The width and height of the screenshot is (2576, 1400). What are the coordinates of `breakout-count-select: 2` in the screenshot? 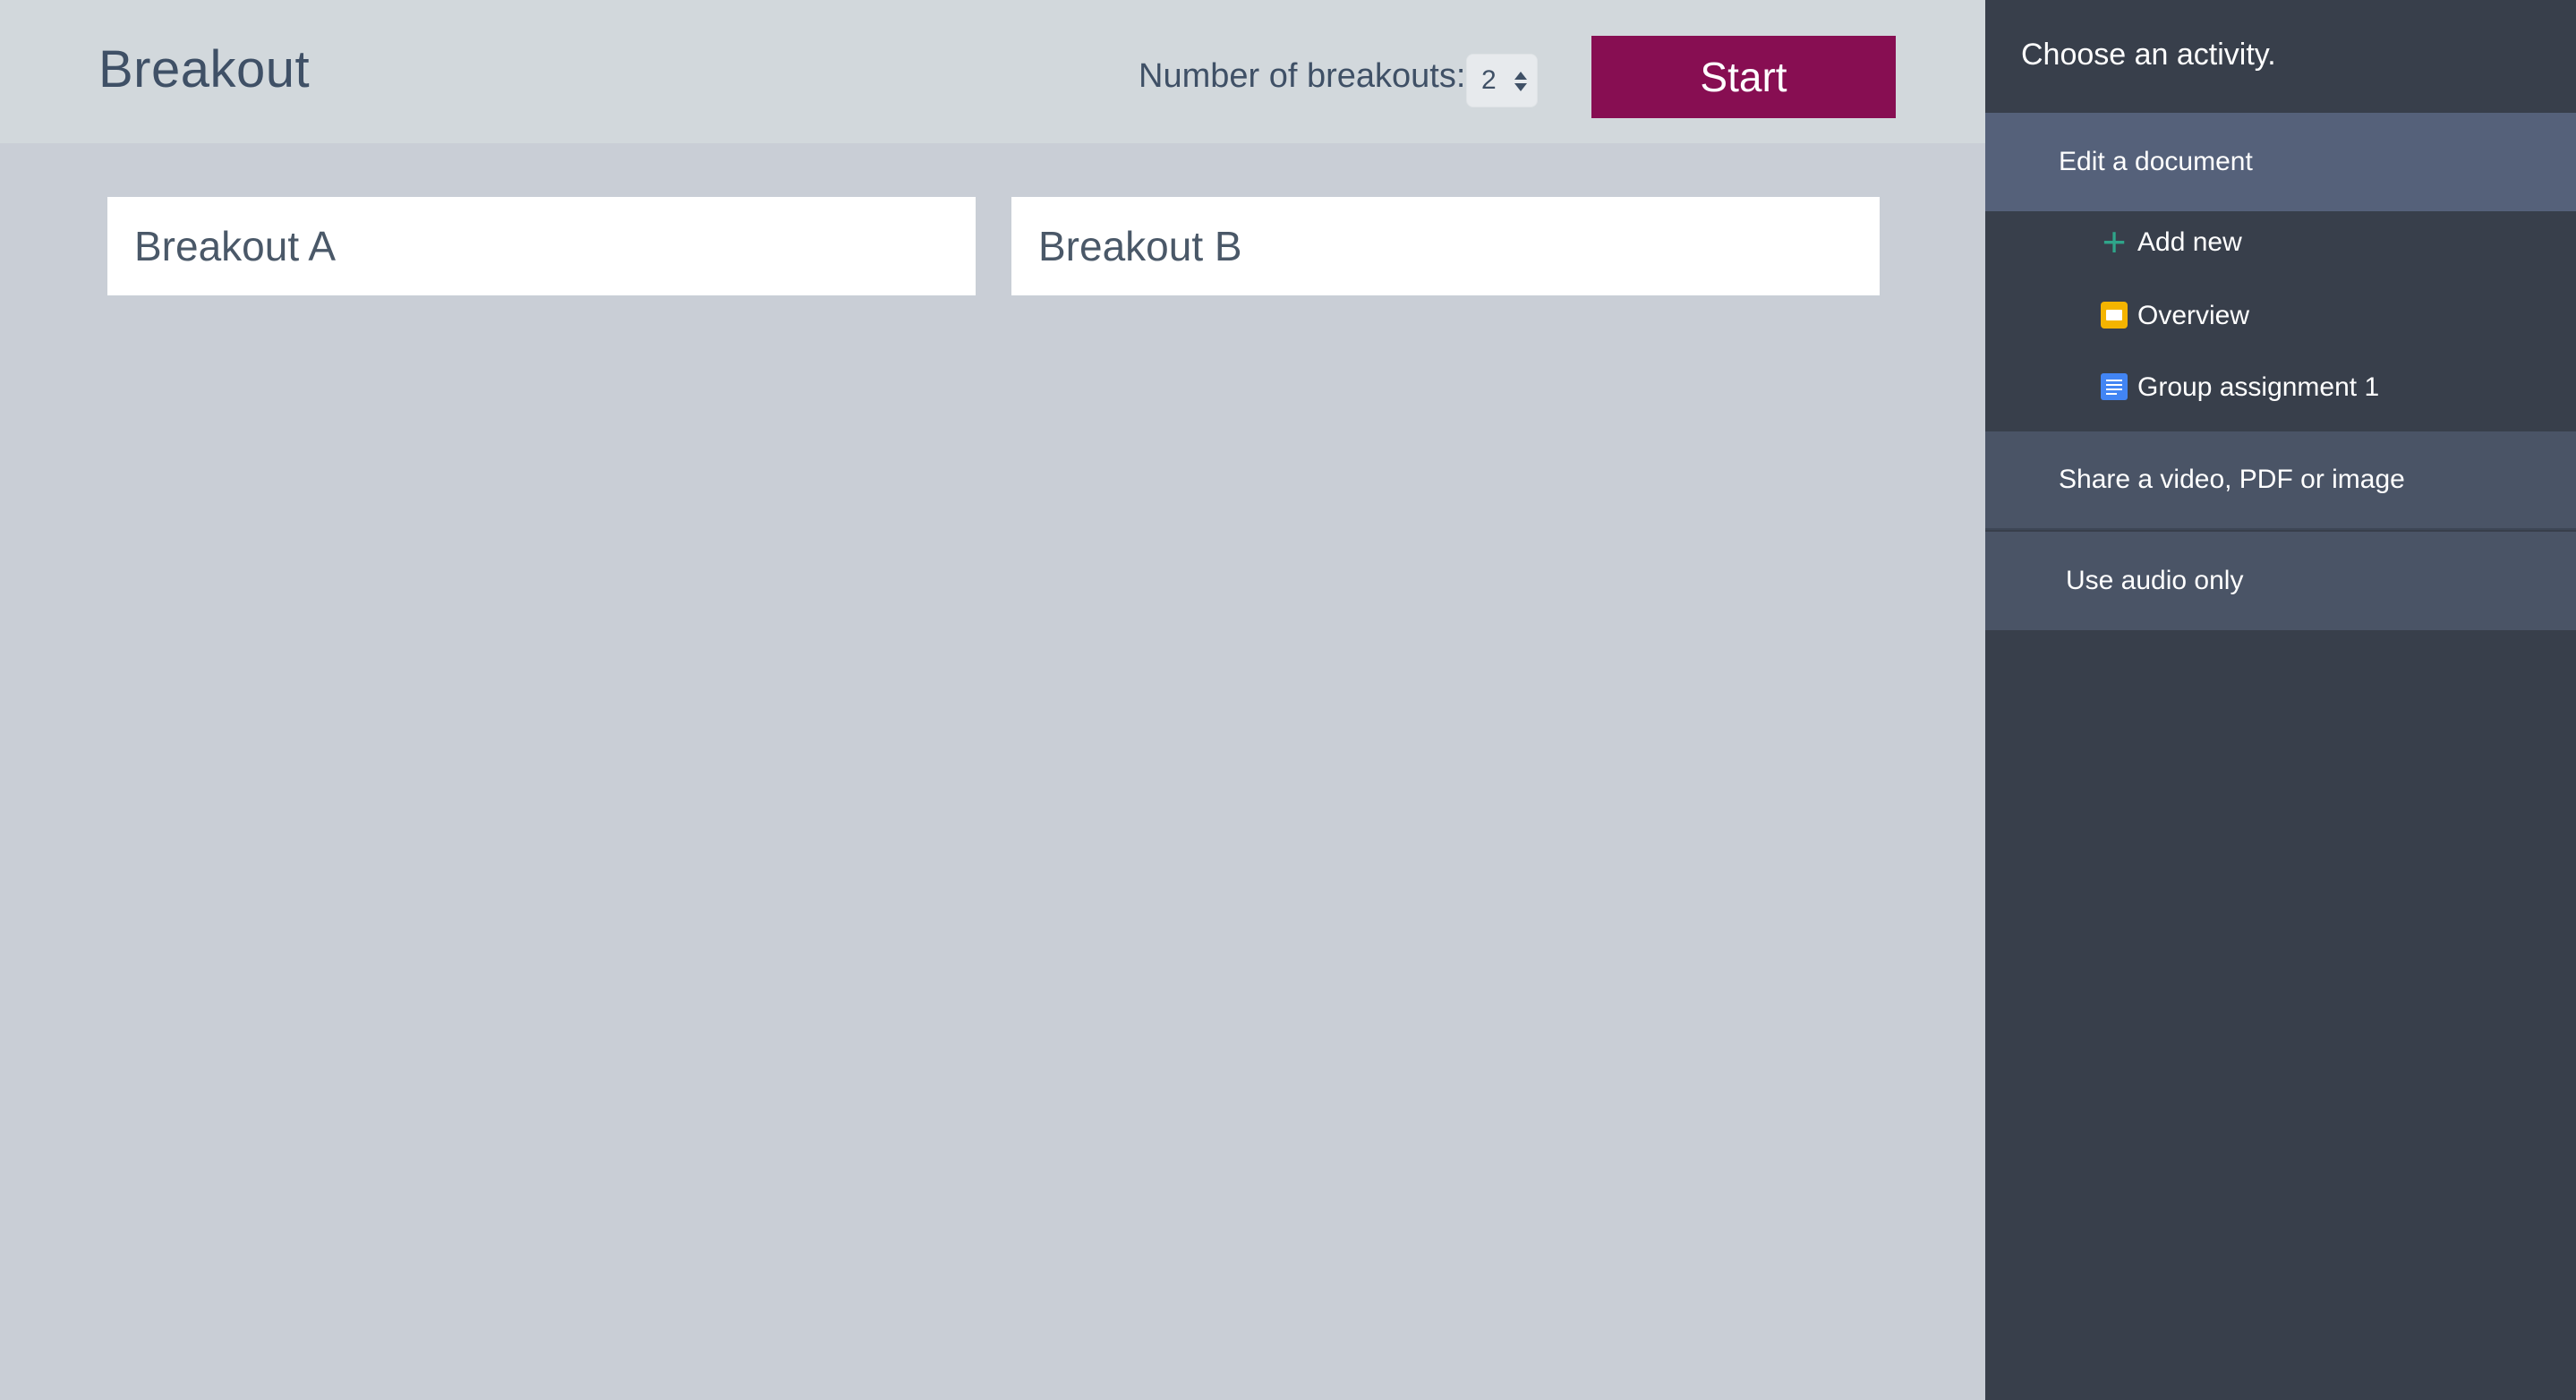 It's located at (1502, 80).